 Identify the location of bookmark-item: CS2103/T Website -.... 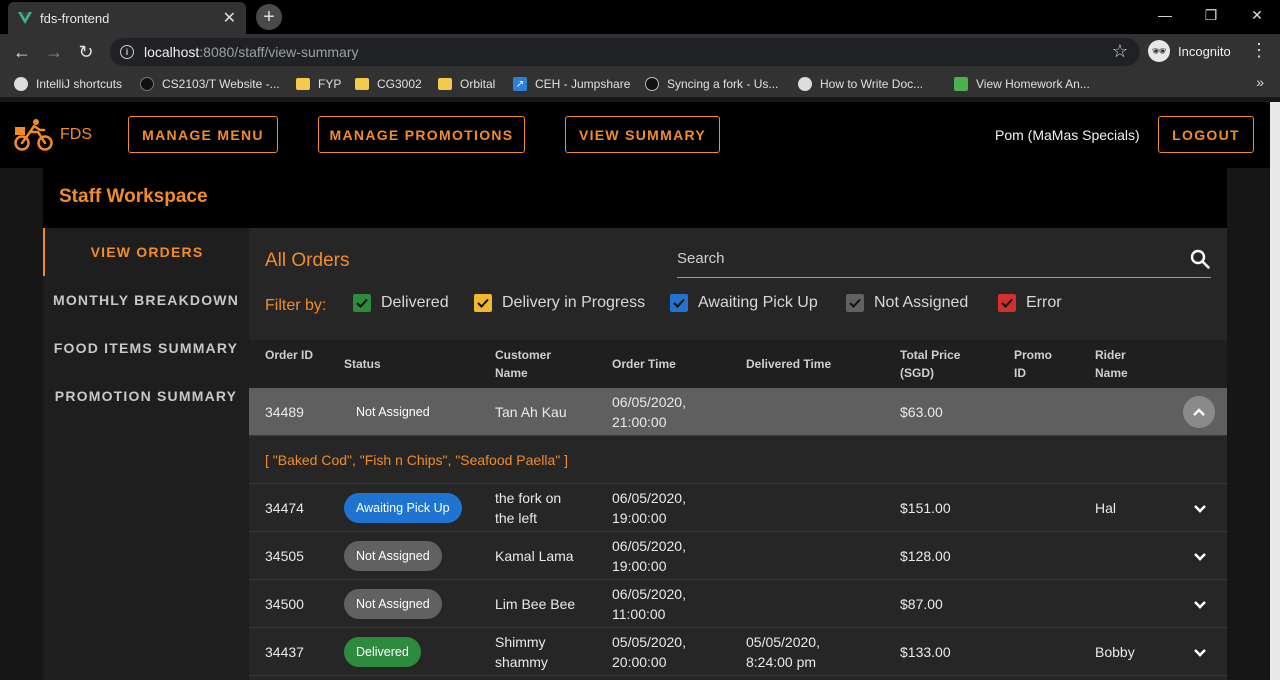
(210, 84).